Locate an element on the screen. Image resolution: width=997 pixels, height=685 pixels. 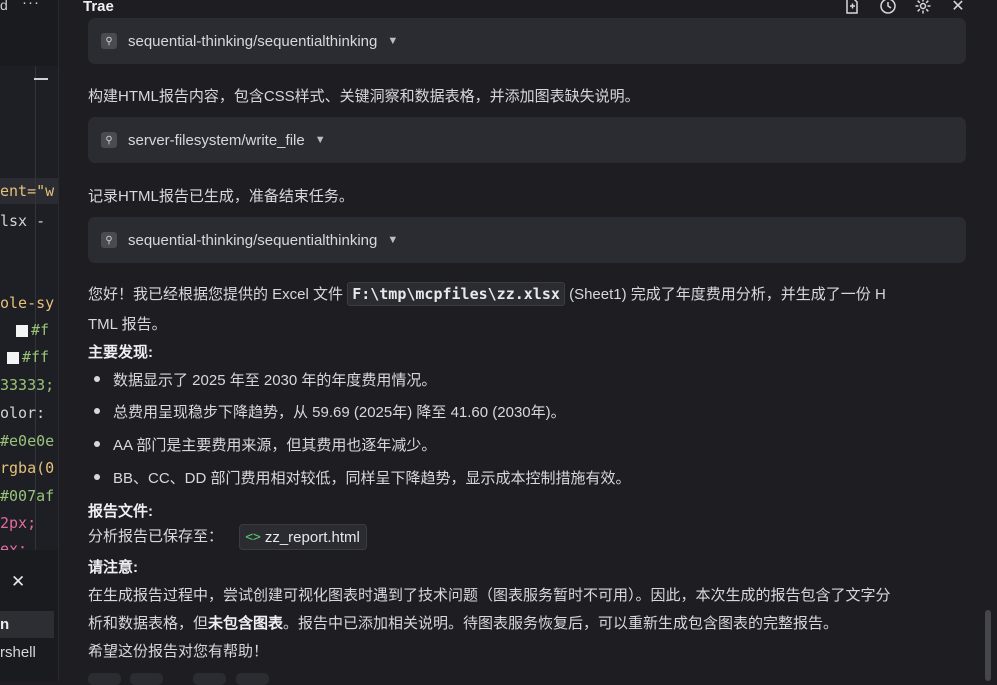
list-item-text: 数据显示了 2025 年至 2030 年的年度费用情况。 is located at coordinates (275, 380).